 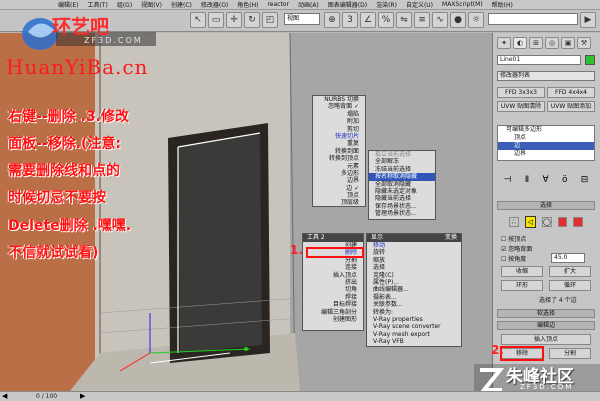 What do you see at coordinates (513, 238) in the screenshot?
I see `by-vertex-checkbox: ☐ 按顶点` at bounding box center [513, 238].